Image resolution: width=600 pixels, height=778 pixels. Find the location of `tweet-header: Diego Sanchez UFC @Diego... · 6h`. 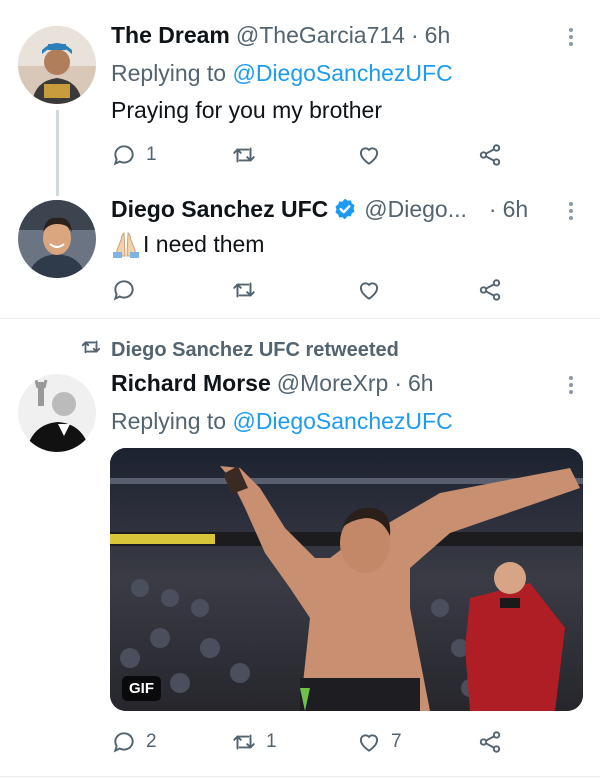

tweet-header: Diego Sanchez UFC @Diego... · 6h is located at coordinates (319, 209).